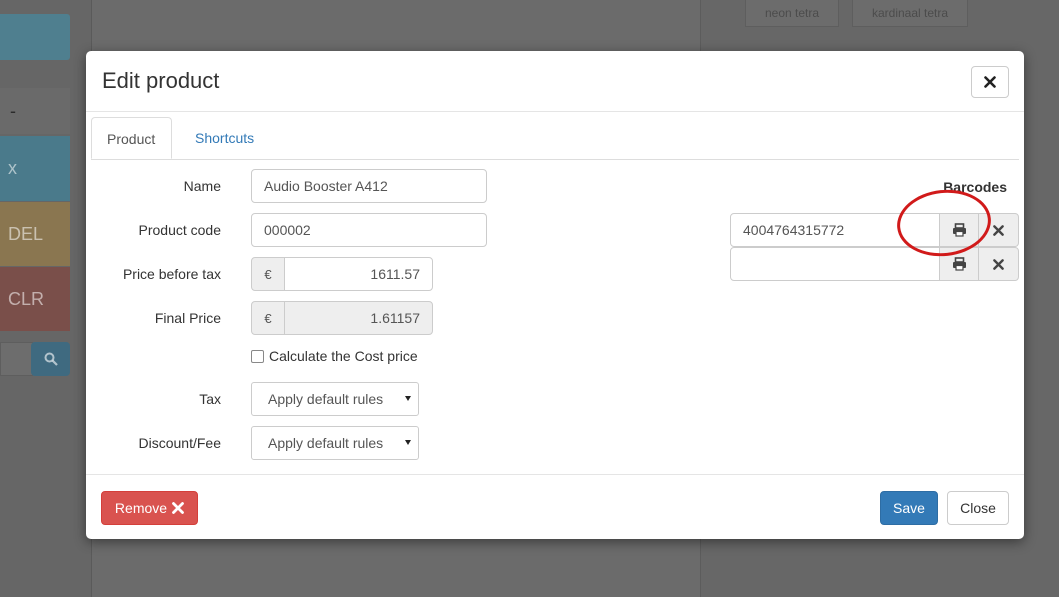  What do you see at coordinates (909, 508) in the screenshot?
I see `save-button: Save` at bounding box center [909, 508].